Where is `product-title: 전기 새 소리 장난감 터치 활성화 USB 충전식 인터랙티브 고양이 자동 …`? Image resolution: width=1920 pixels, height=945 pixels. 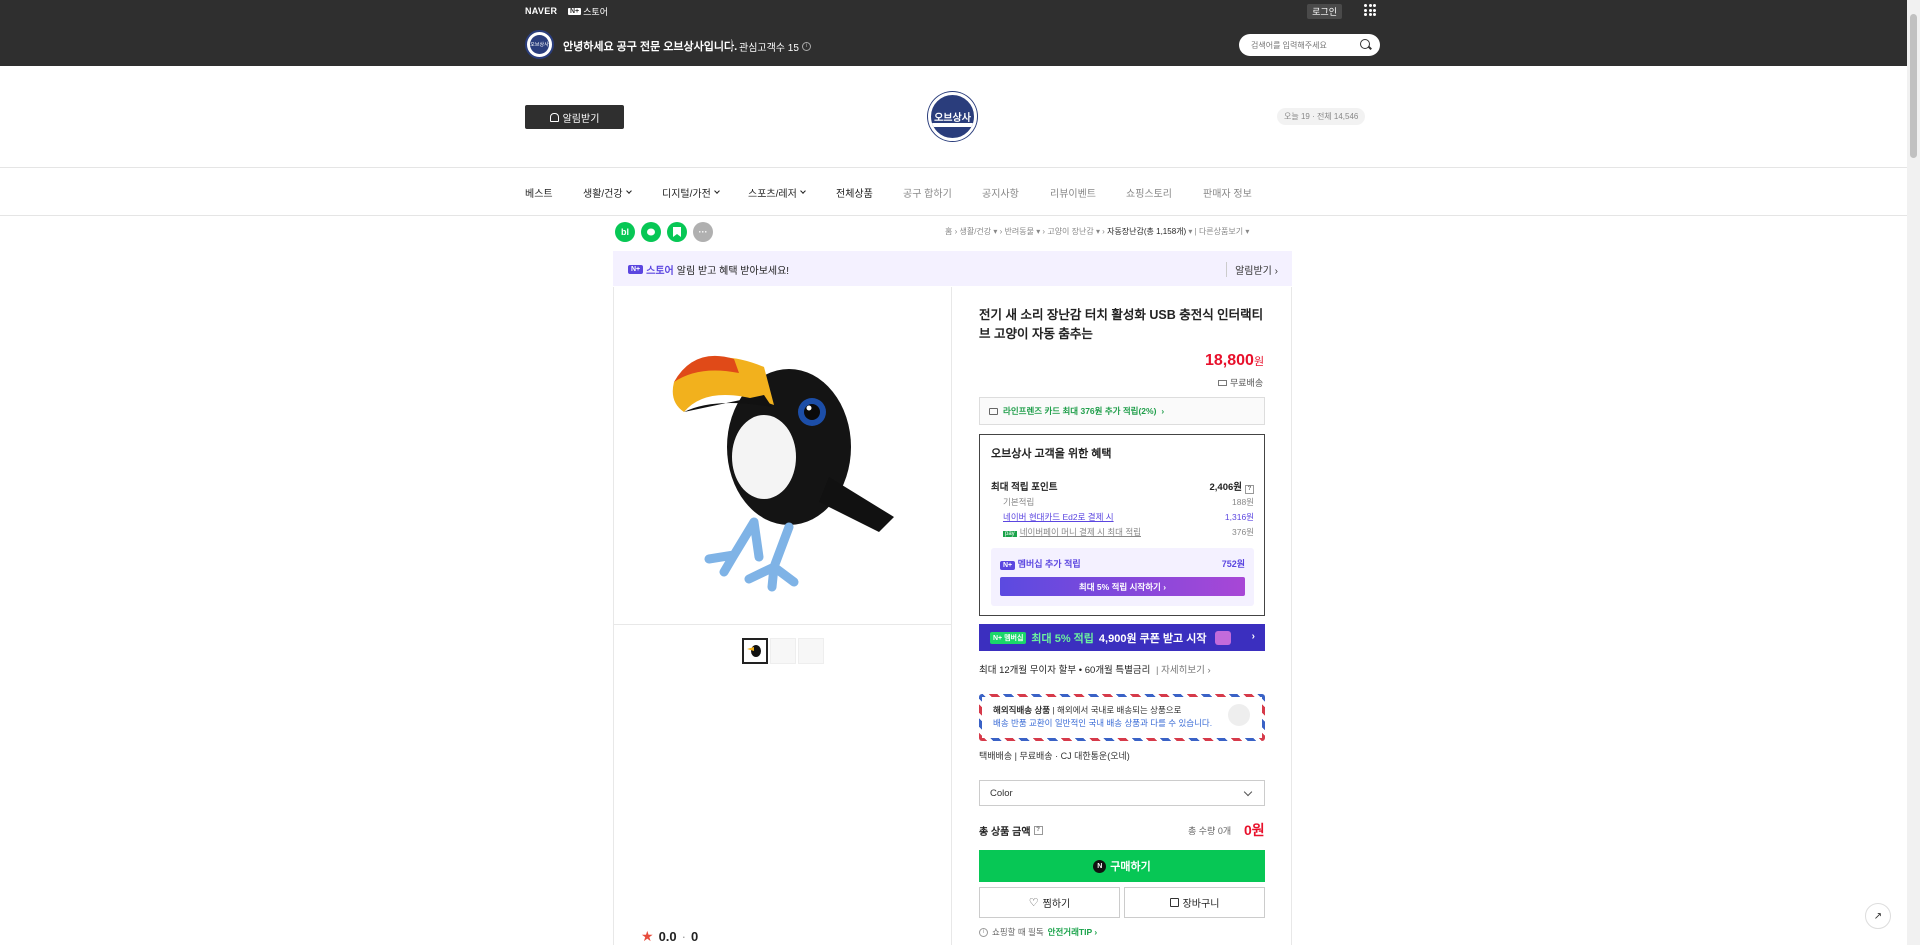 product-title: 전기 새 소리 장난감 터치 활성화 USB 충전식 인터랙티브 고양이 자동 … is located at coordinates (1121, 324).